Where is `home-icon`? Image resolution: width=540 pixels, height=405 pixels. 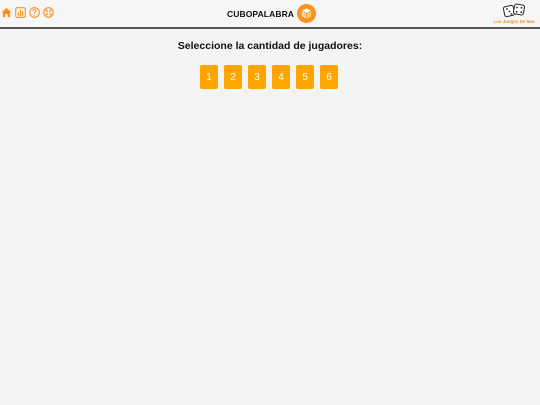
home-icon is located at coordinates (6, 12).